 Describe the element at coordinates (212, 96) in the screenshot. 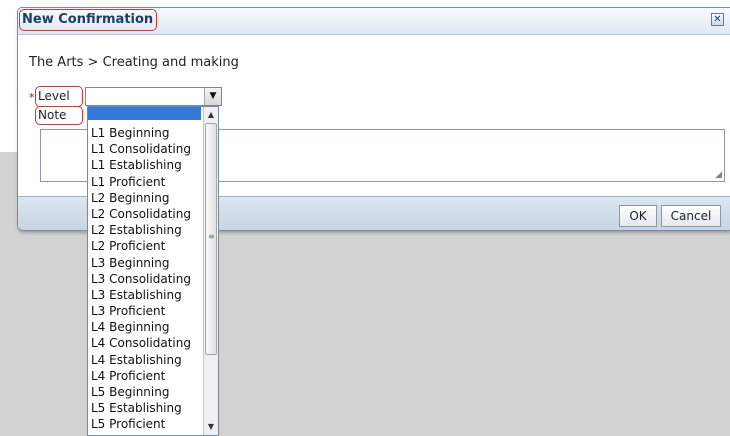

I see `chevron-down-icon: ▼` at that location.